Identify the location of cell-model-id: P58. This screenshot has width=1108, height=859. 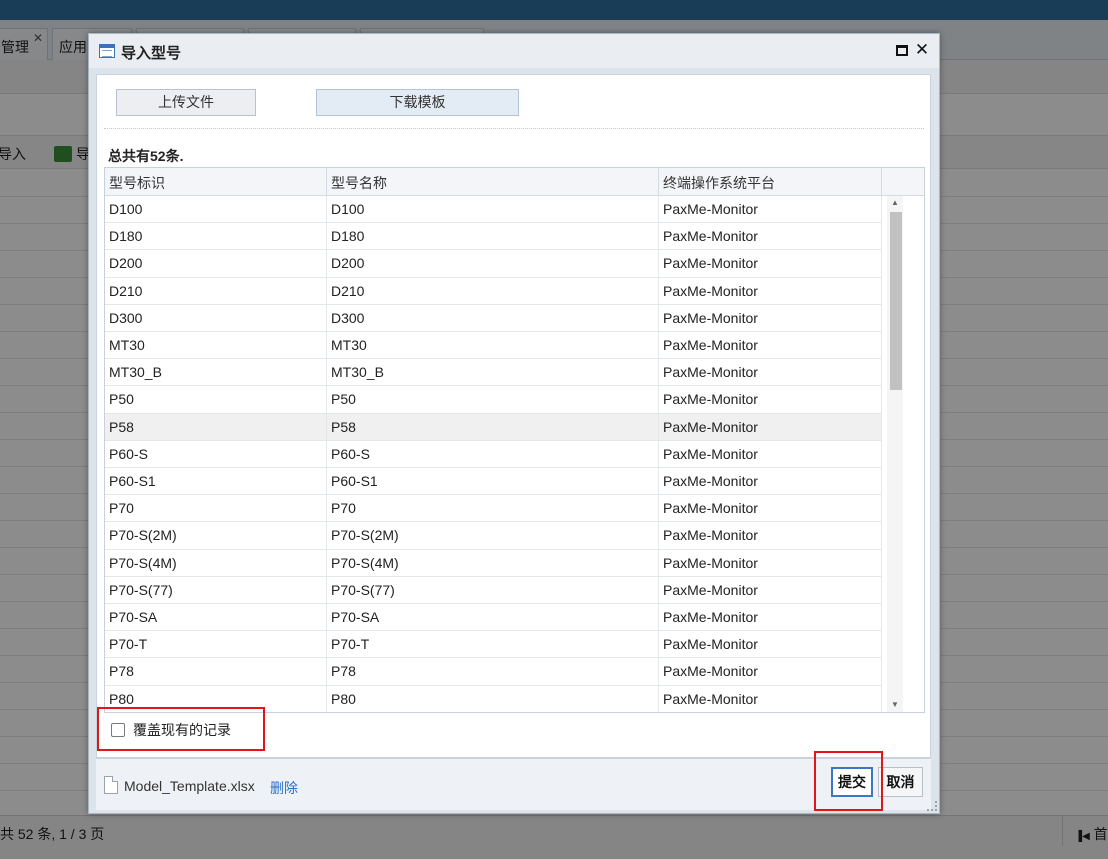
(216, 427).